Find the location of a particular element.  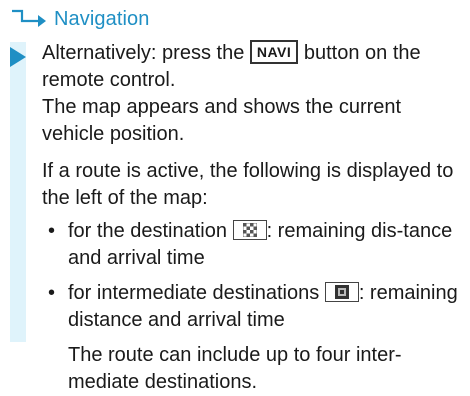

waypoint-flag-icon is located at coordinates (341, 292).